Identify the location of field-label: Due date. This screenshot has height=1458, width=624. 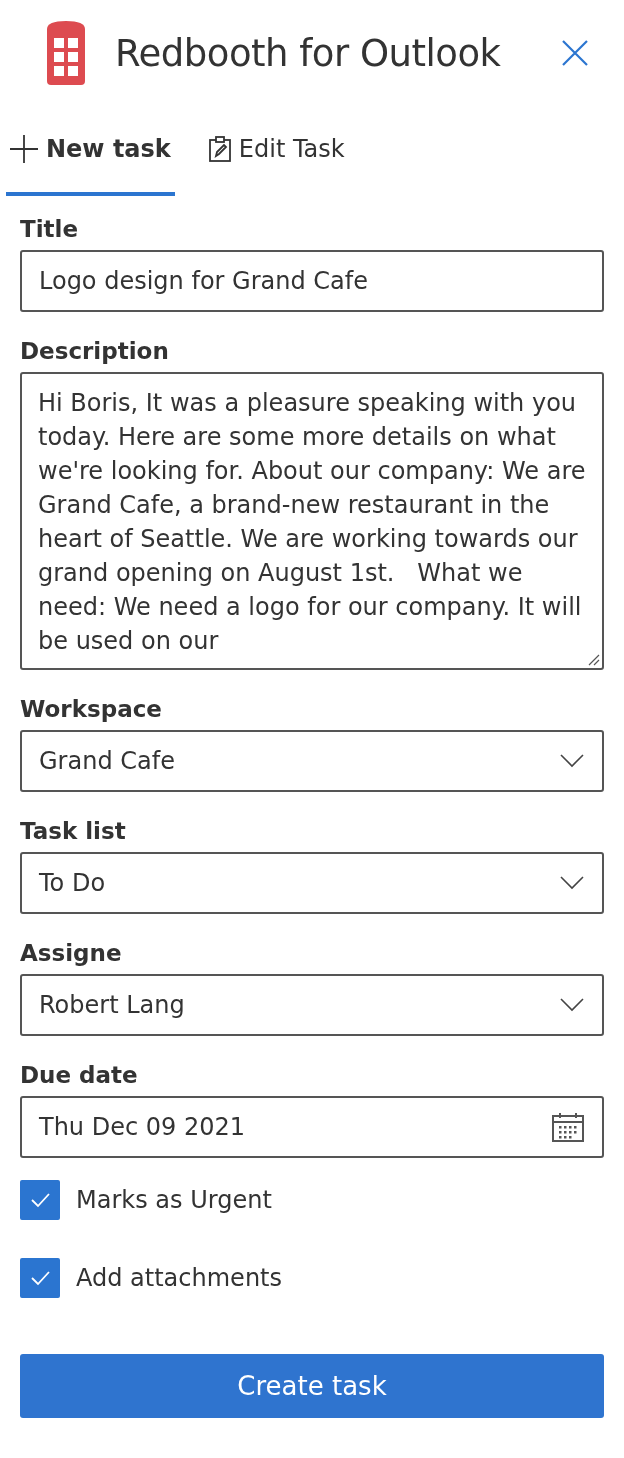
(79, 1075).